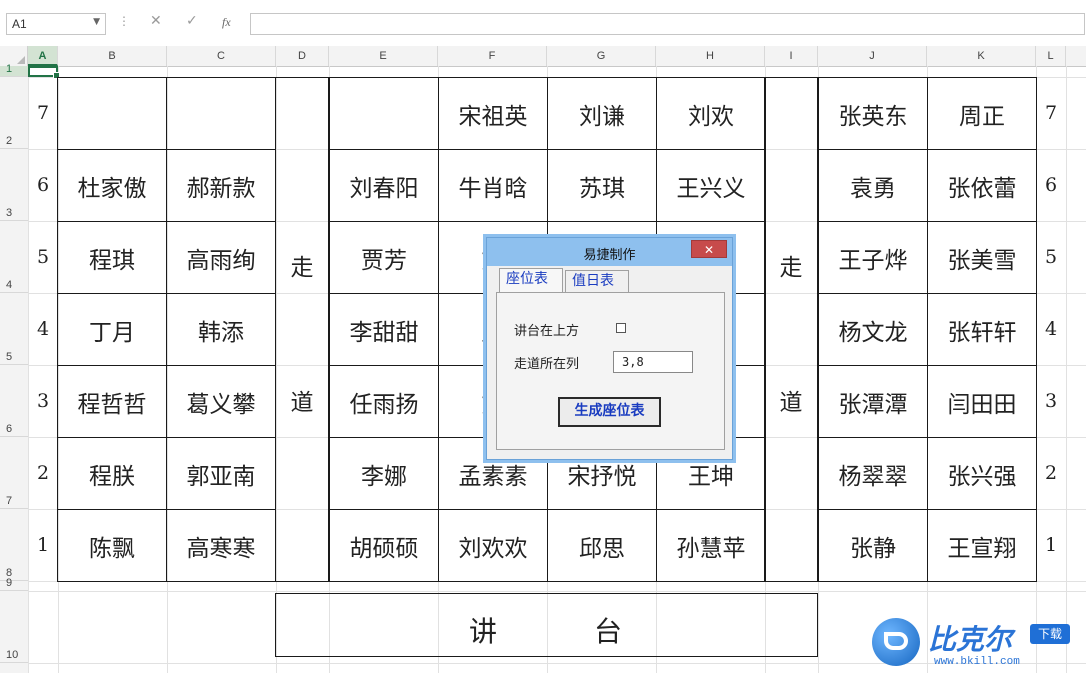 This screenshot has height=673, width=1086. Describe the element at coordinates (221, 329) in the screenshot. I see `seat-cell: 韩添` at that location.